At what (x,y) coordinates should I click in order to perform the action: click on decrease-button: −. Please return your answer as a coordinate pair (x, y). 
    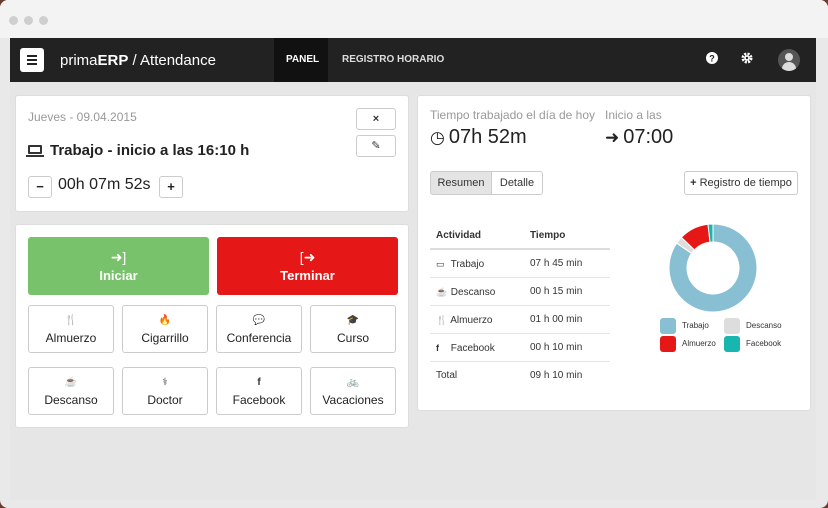
    Looking at the image, I should click on (40, 187).